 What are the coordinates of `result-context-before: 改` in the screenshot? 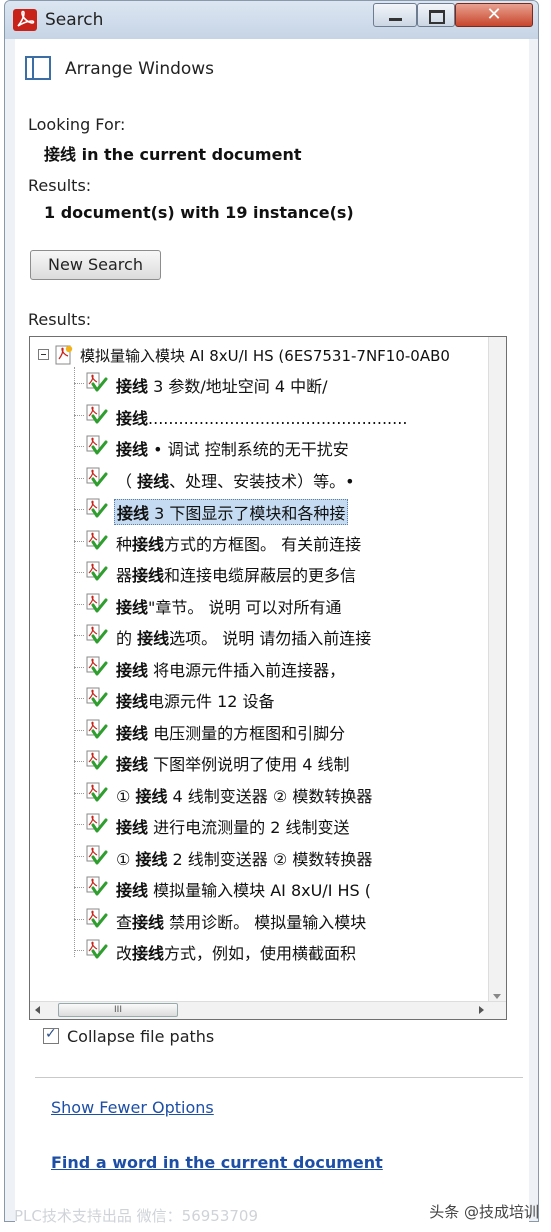 It's located at (124, 953).